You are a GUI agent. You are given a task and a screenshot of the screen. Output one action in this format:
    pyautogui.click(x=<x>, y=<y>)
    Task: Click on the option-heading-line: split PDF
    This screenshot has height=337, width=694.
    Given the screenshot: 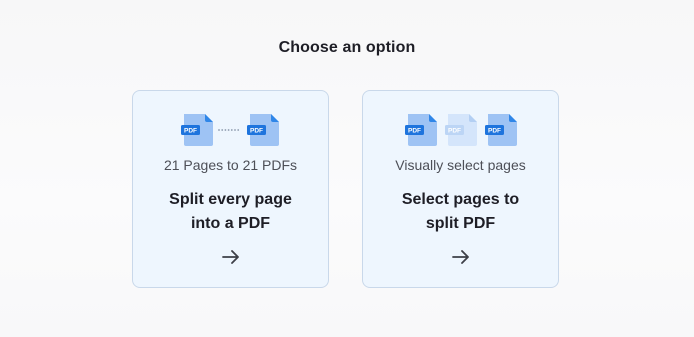 What is the action you would take?
    pyautogui.click(x=460, y=223)
    